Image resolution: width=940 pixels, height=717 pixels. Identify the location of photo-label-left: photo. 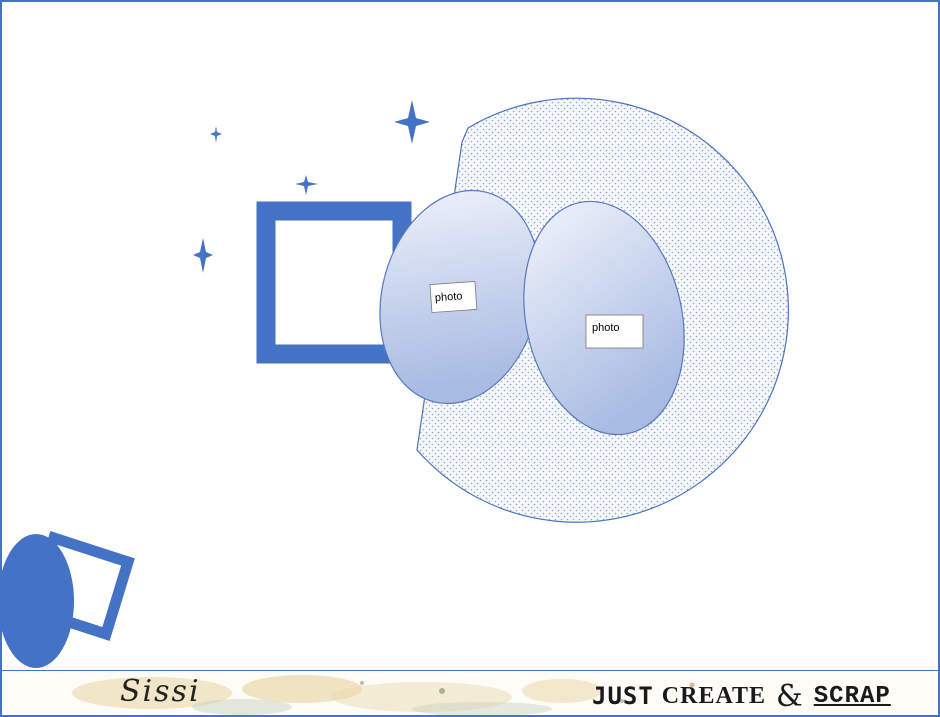
(453, 297).